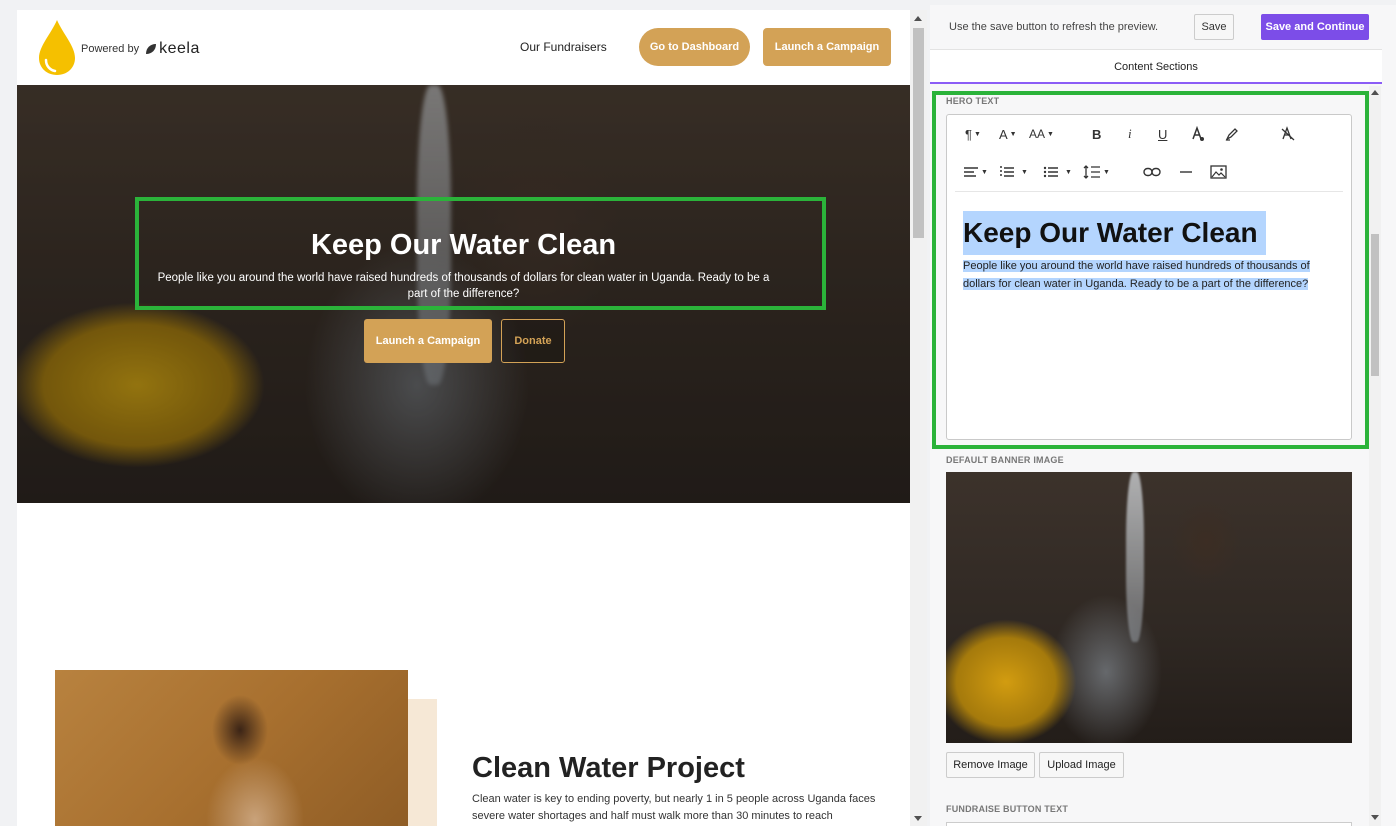 The image size is (1396, 826). I want to click on ordered-list-button: ▼, so click(1013, 172).